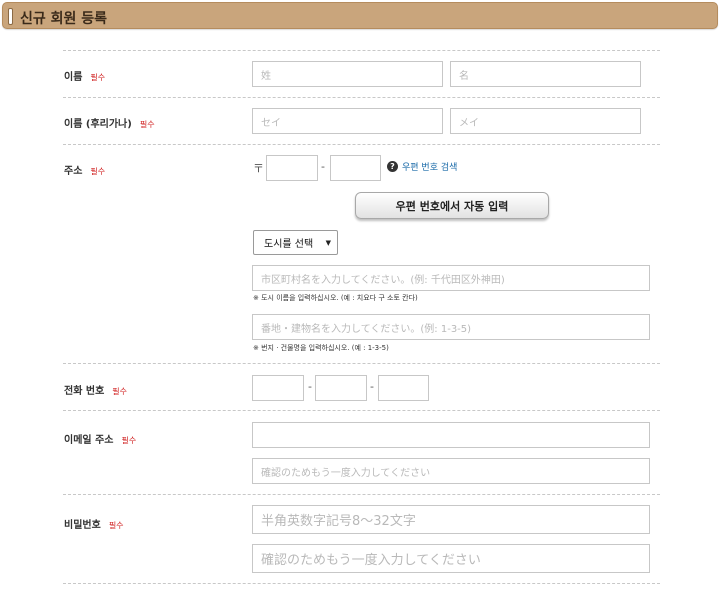  I want to click on last-name-placeholder: 姓, so click(266, 76).